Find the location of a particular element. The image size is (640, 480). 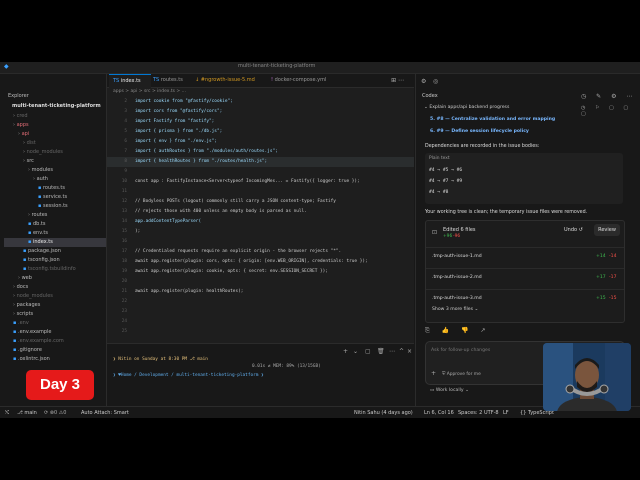

code-line: 2 import cookie from "@fastify/cookie"; is located at coordinates (260, 102).